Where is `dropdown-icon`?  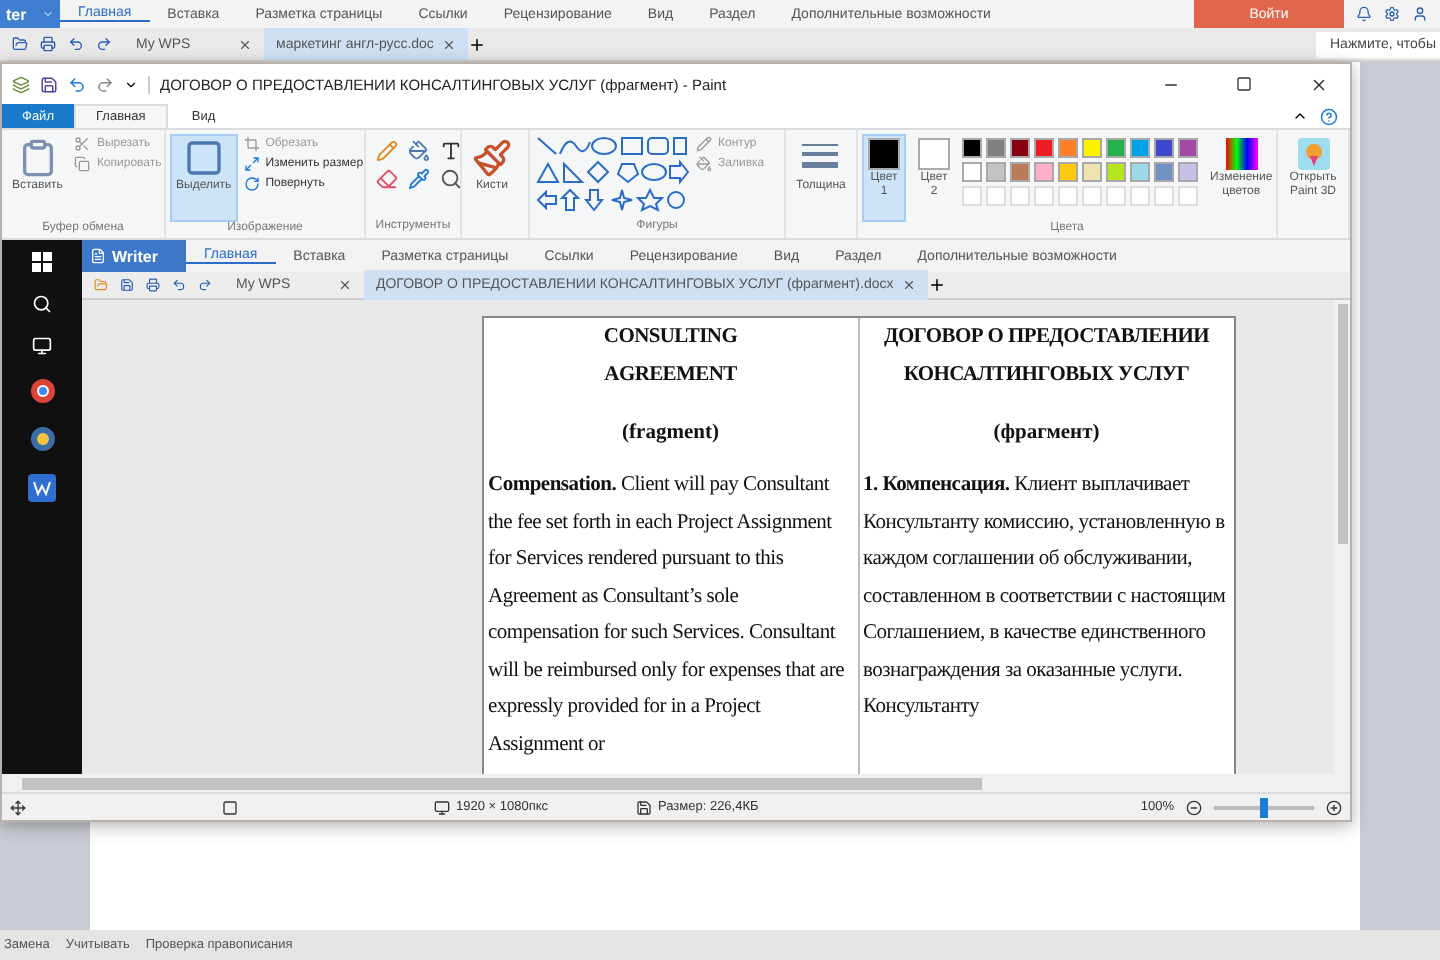 dropdown-icon is located at coordinates (131, 84).